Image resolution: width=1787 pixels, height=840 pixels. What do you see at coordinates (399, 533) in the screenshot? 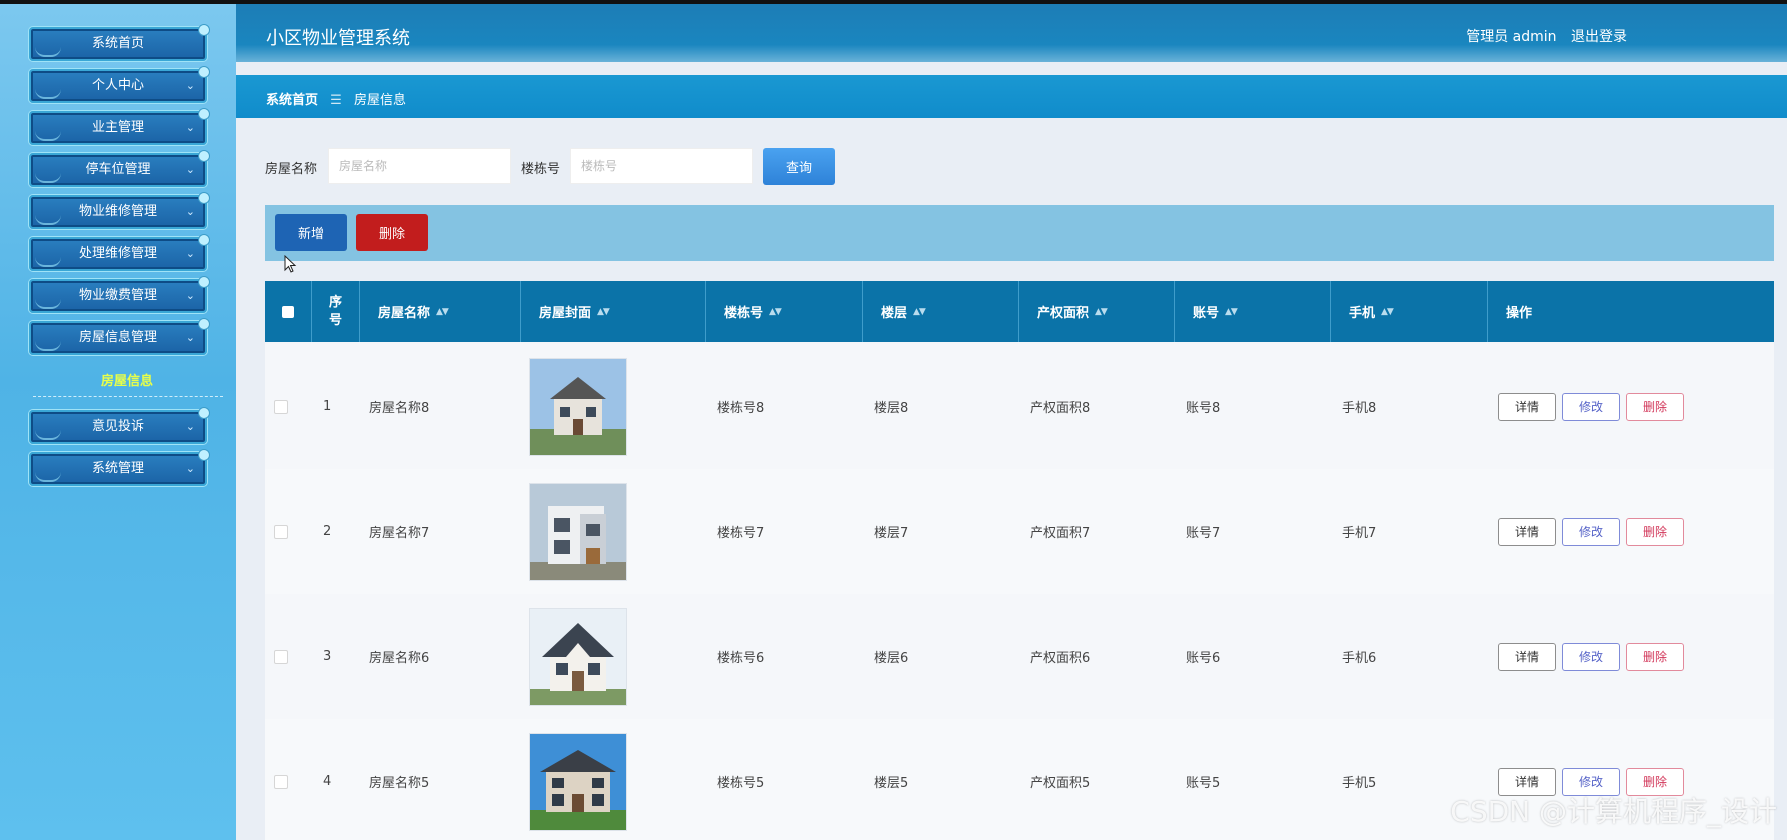
I see `house-name-cell: 房屋名称7` at bounding box center [399, 533].